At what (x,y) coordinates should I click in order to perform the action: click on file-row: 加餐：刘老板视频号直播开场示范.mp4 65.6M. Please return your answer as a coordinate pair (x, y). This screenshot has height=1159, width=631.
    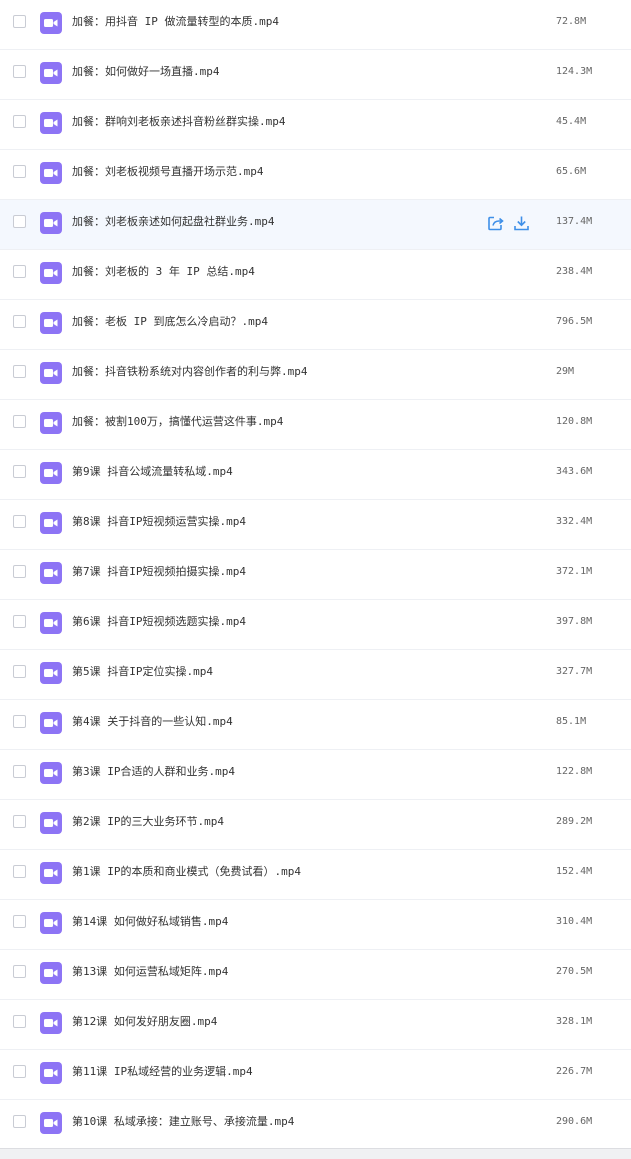
    Looking at the image, I should click on (315, 175).